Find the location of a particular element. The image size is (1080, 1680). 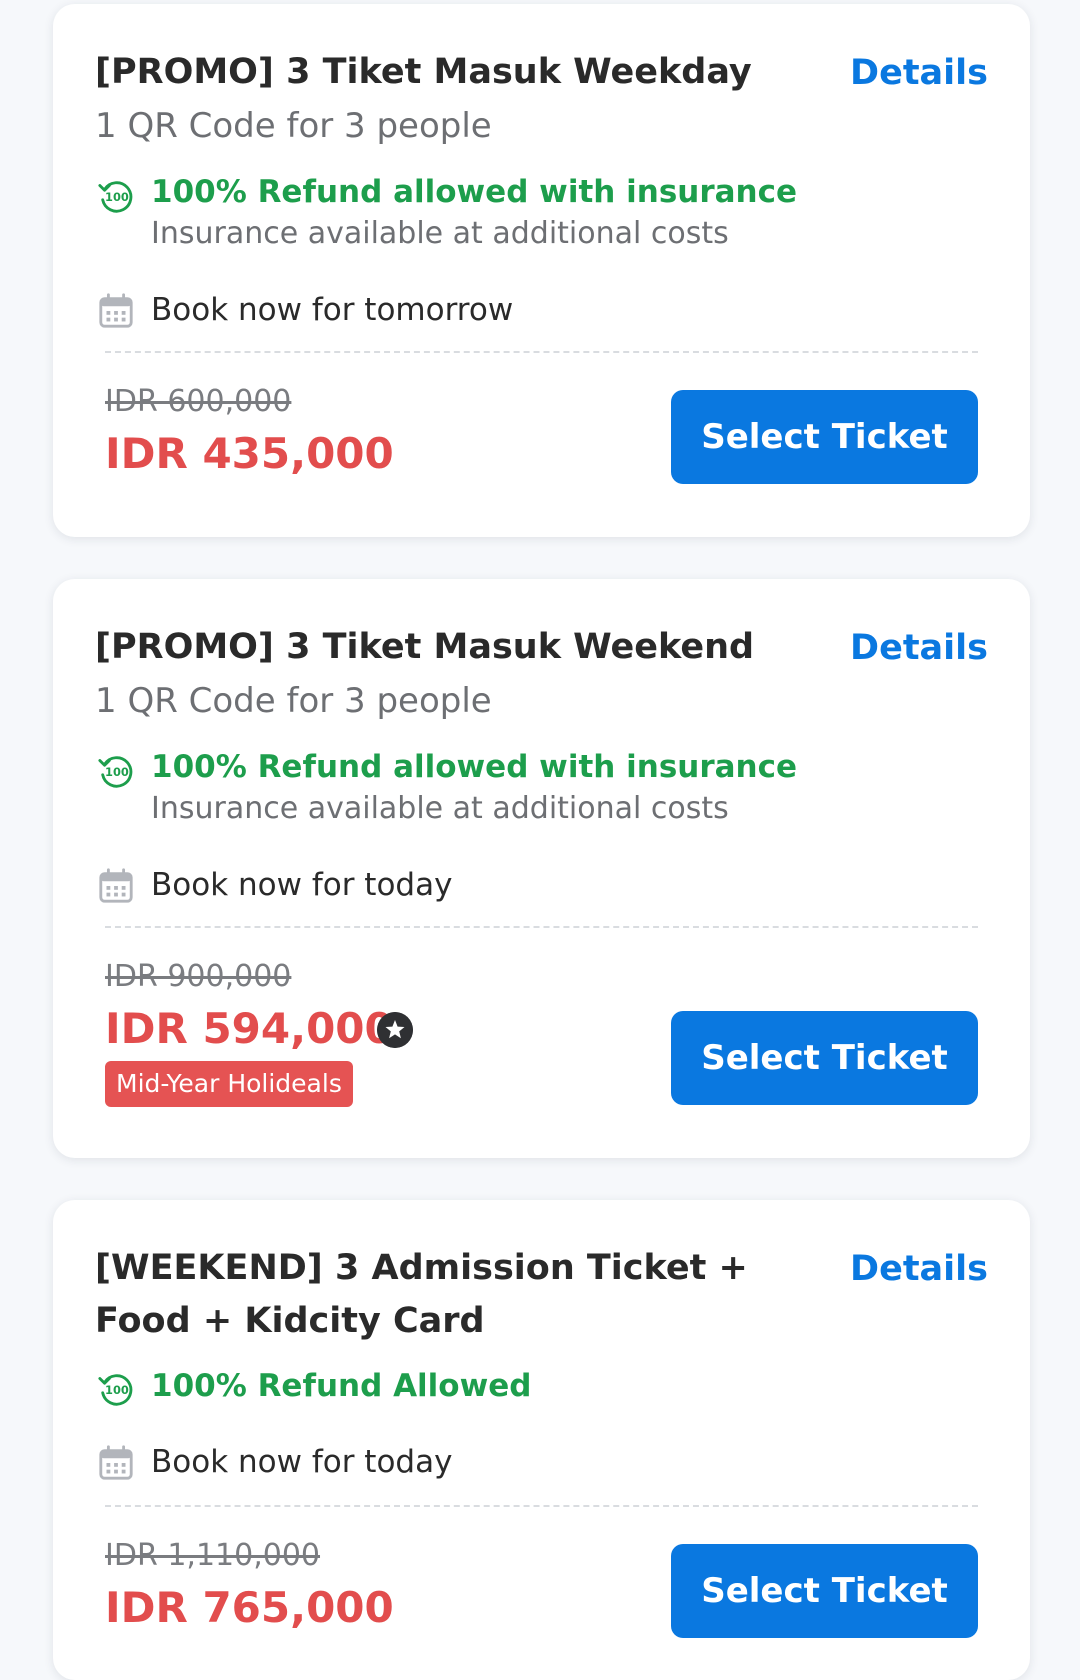

promo-tag: Mid-Year Holideals is located at coordinates (229, 1084).